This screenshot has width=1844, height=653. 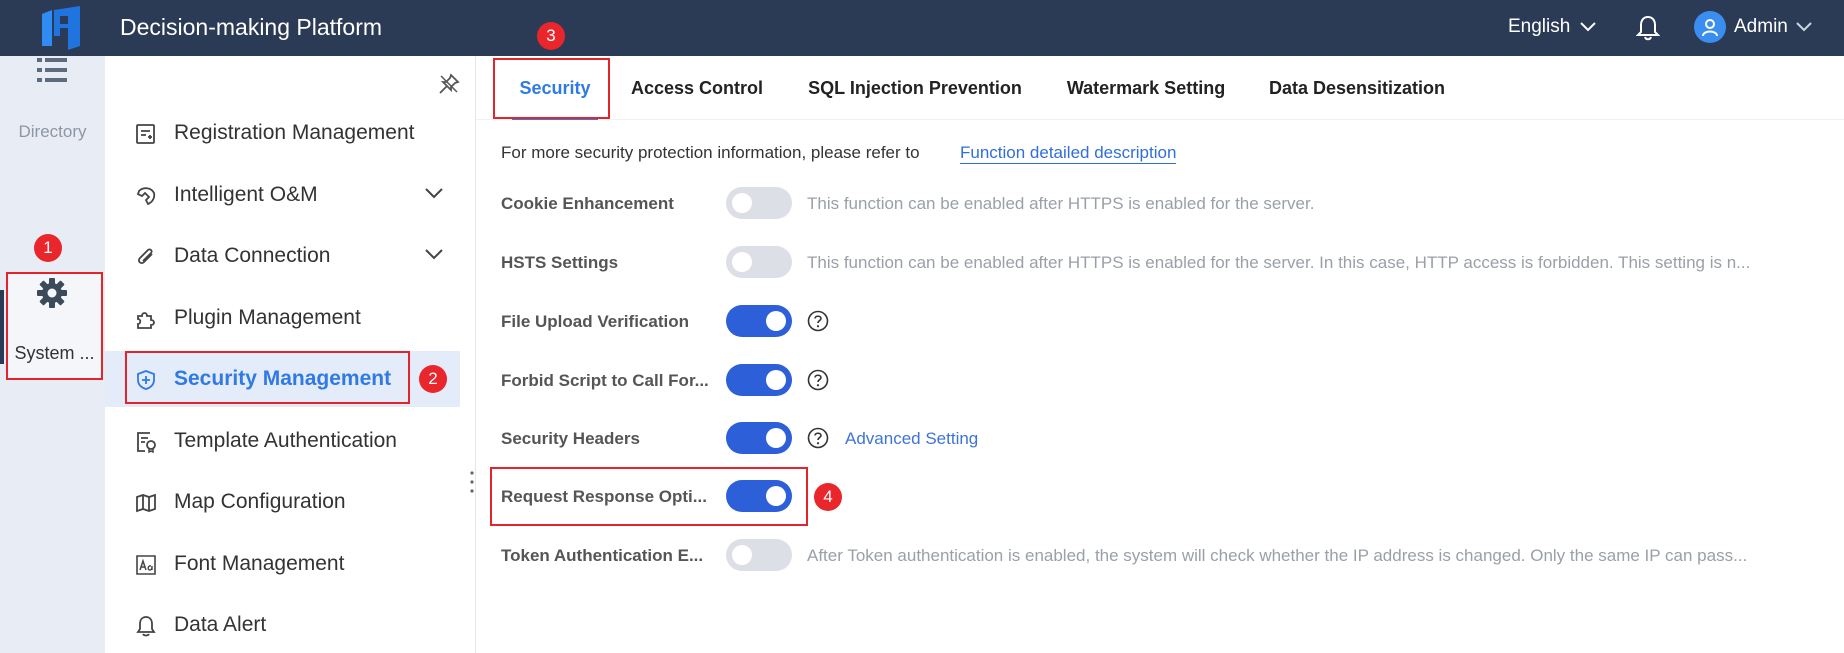 I want to click on toggle-cookie-enhancement, so click(x=759, y=203).